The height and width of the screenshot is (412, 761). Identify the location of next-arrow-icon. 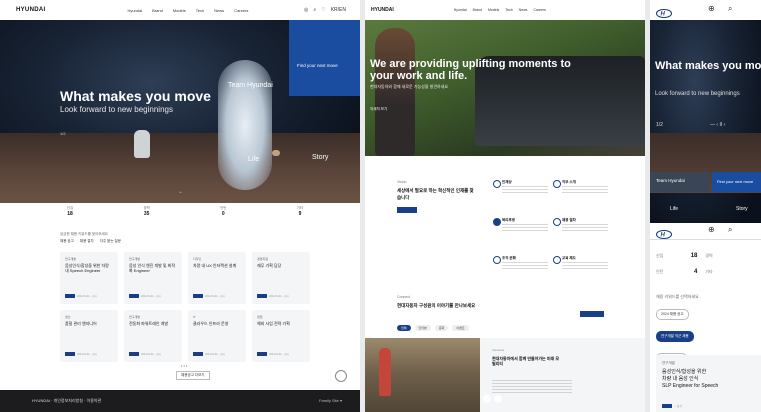
(498, 399).